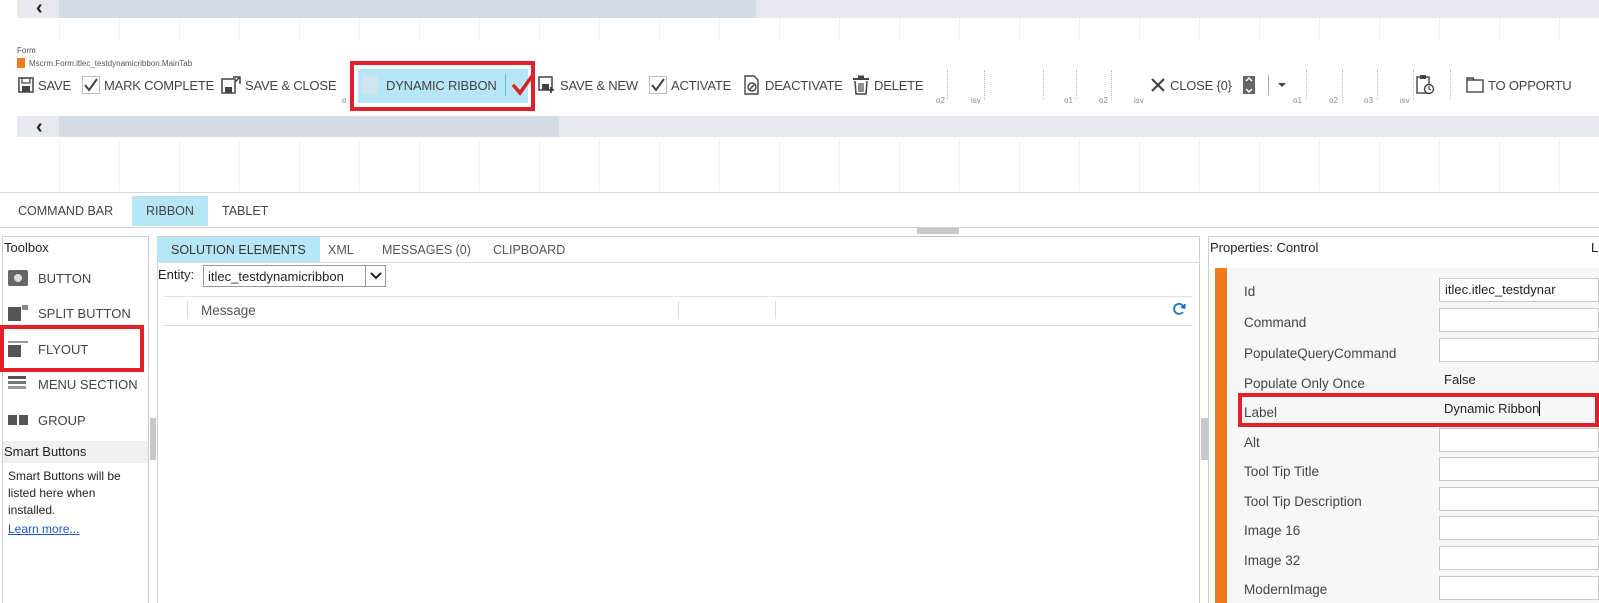 This screenshot has height=603, width=1599. Describe the element at coordinates (529, 250) in the screenshot. I see `tab-clipboard: CLIPBOARD` at that location.